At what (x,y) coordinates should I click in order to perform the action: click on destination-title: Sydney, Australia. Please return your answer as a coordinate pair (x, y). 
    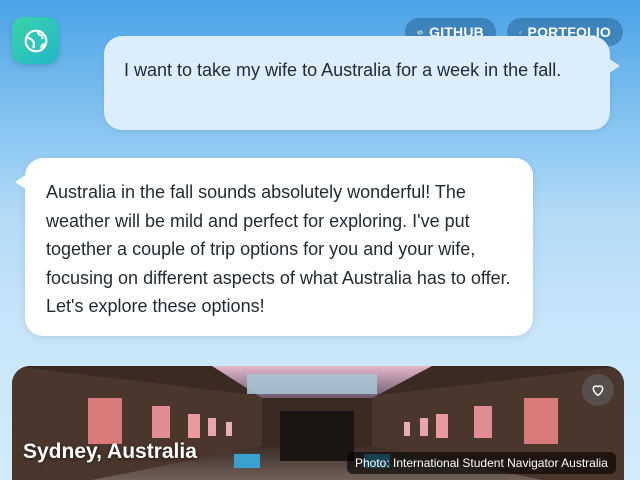
    Looking at the image, I should click on (110, 451).